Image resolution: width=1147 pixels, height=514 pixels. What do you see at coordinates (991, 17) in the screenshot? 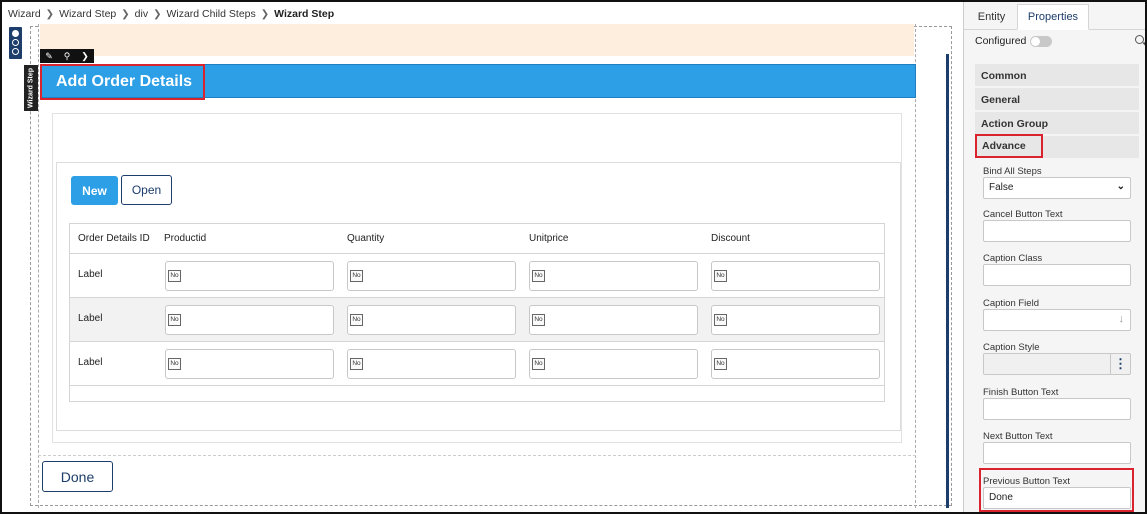
I see `tab-entity: Entity` at bounding box center [991, 17].